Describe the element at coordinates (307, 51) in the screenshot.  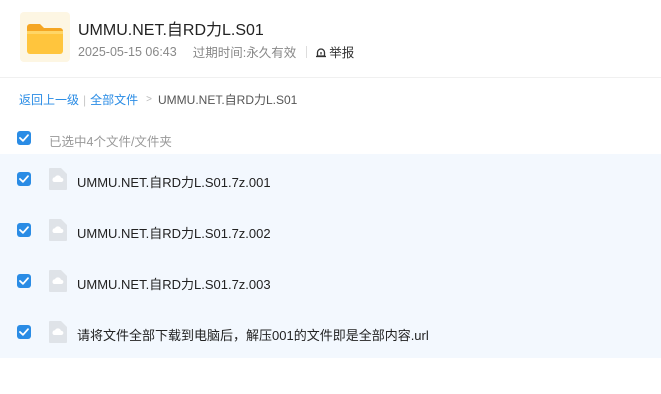
I see `meta-divider` at that location.